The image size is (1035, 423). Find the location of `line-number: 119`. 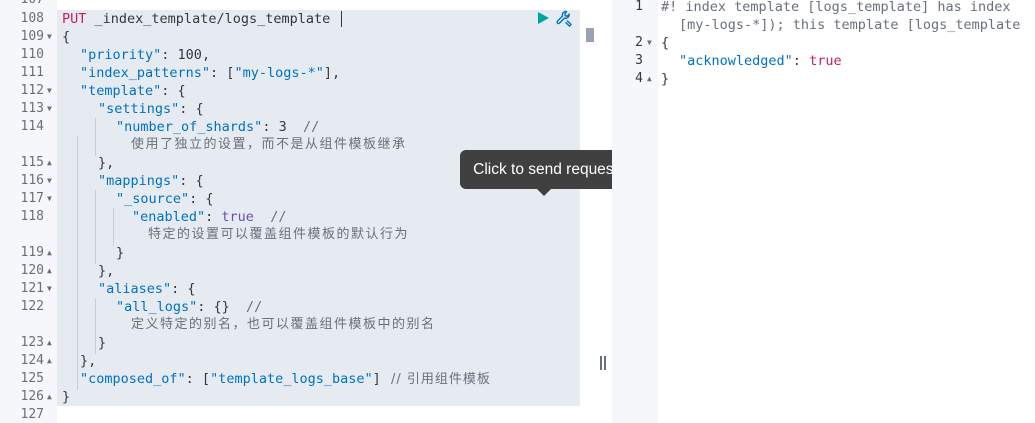

line-number: 119 is located at coordinates (32, 252).